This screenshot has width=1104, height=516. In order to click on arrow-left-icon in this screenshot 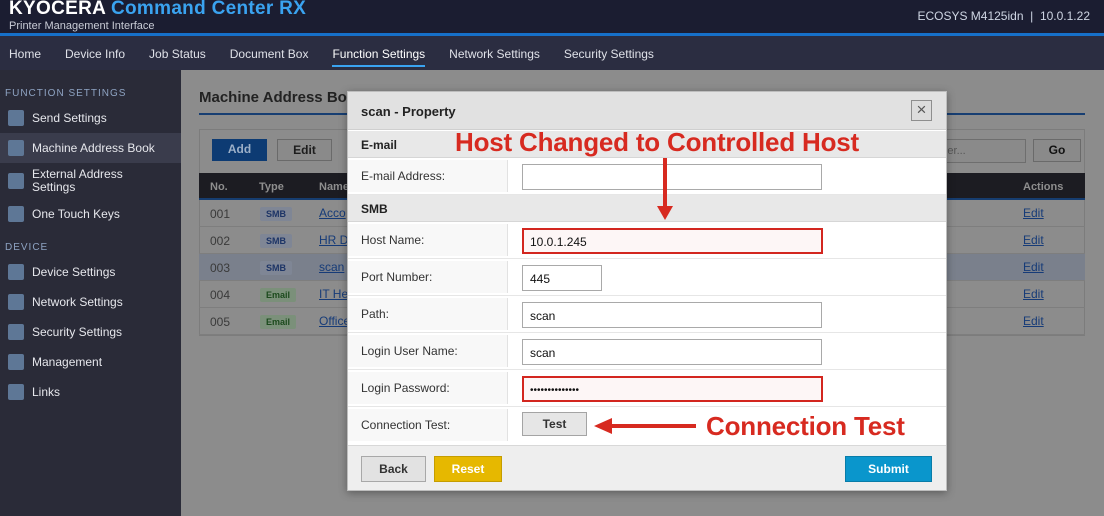, I will do `click(645, 426)`.